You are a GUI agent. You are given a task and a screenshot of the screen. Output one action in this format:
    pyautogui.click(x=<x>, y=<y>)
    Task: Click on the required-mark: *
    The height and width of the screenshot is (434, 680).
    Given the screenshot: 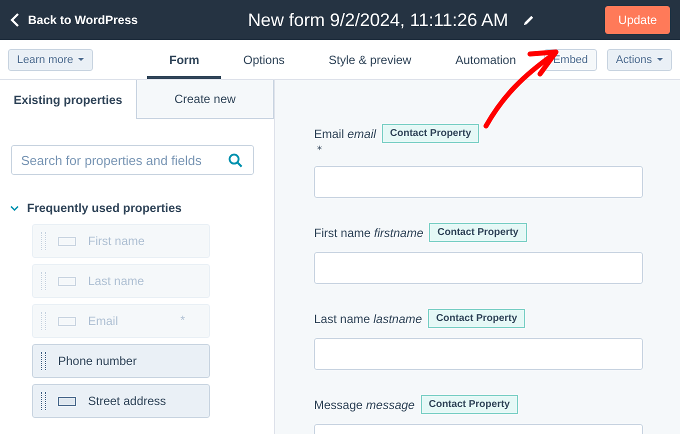 What is the action you would take?
    pyautogui.click(x=320, y=150)
    